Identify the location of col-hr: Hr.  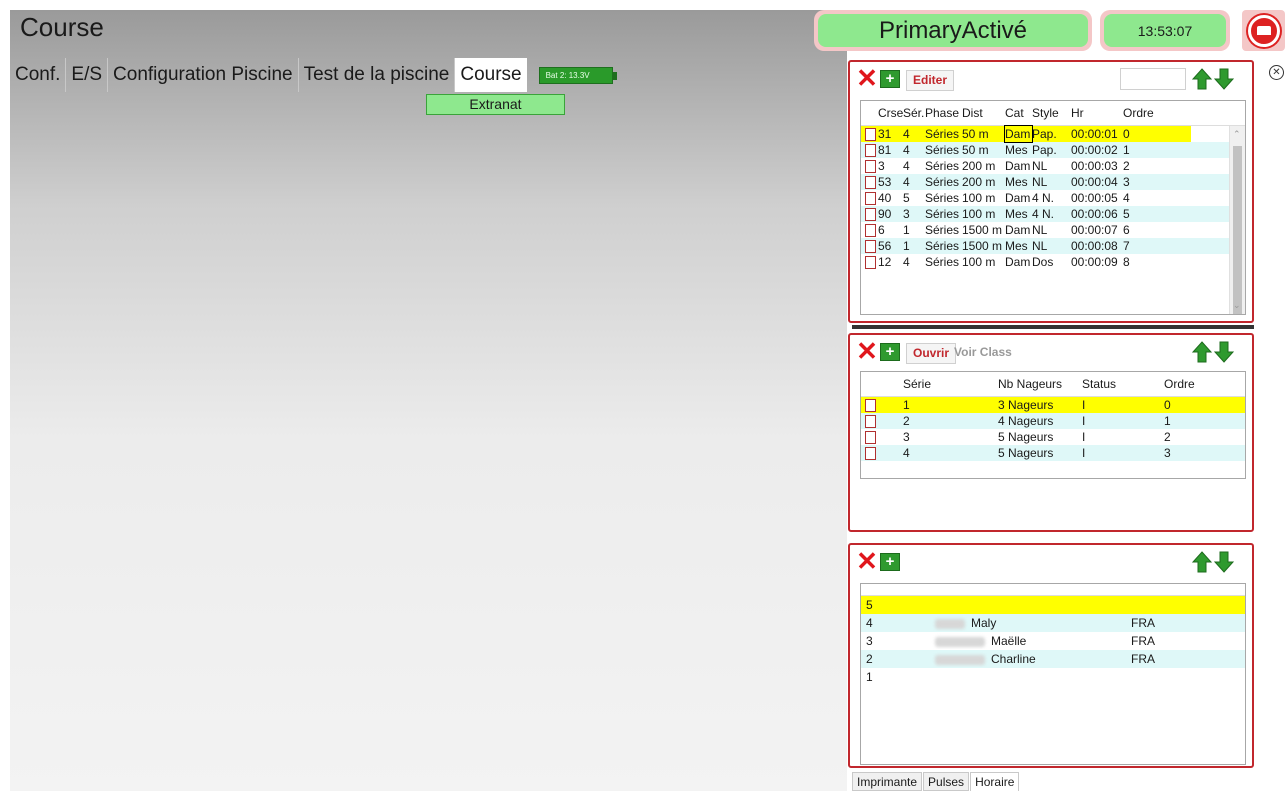
(1097, 113).